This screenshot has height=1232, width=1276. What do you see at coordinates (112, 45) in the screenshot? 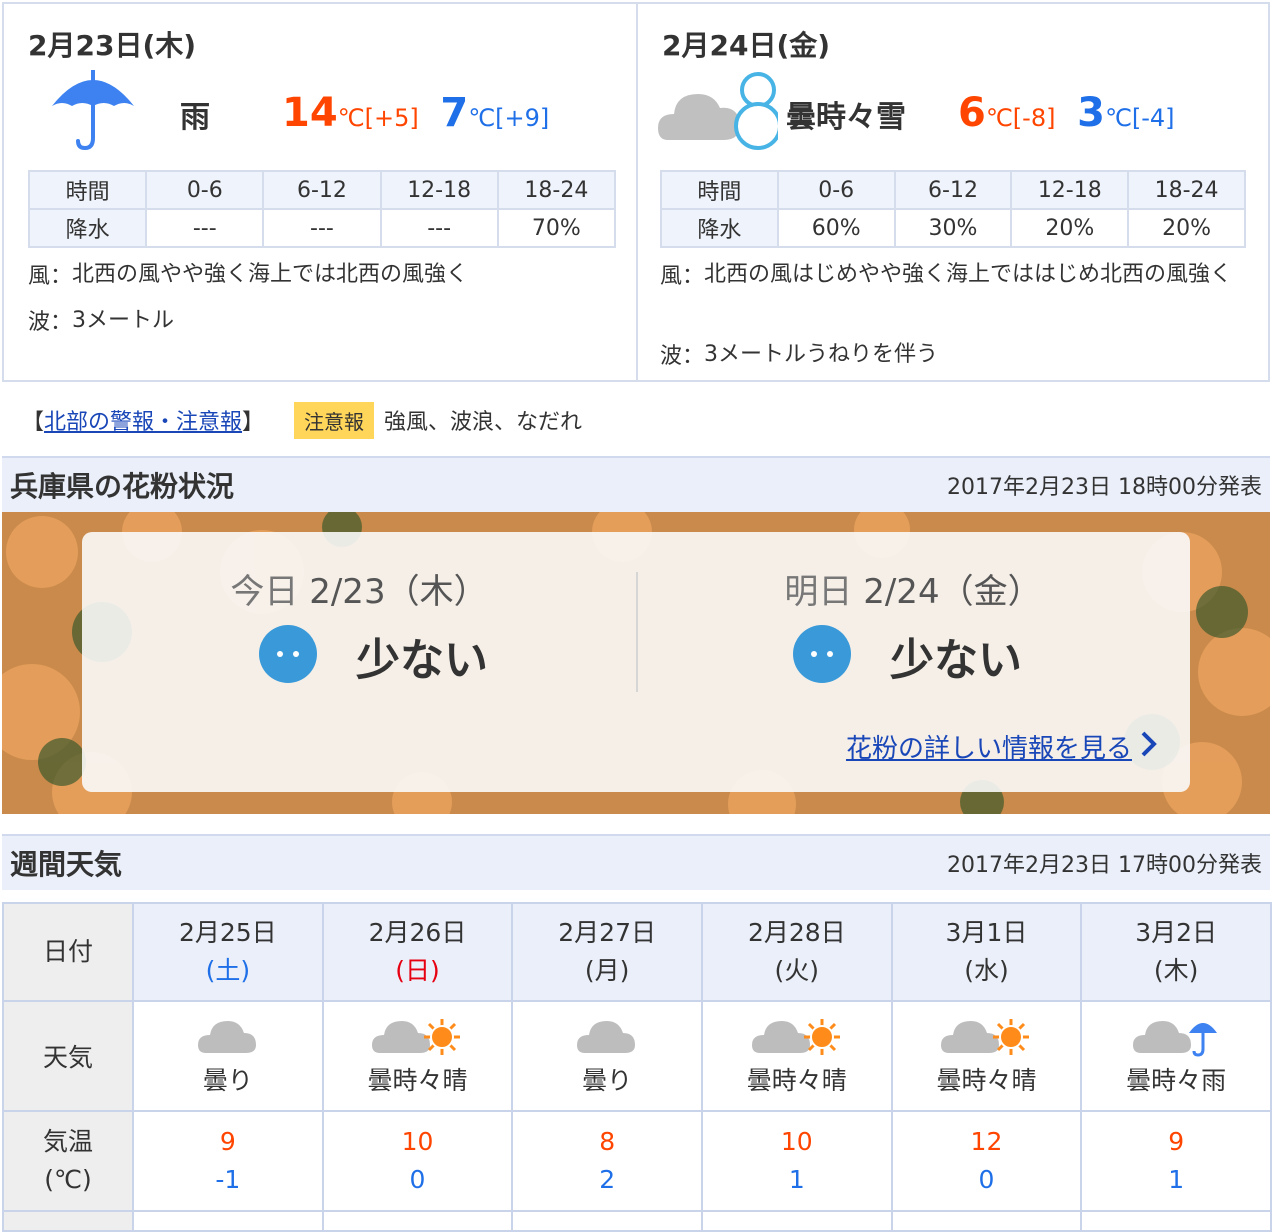
I see `today-date: 2月23日(木)` at bounding box center [112, 45].